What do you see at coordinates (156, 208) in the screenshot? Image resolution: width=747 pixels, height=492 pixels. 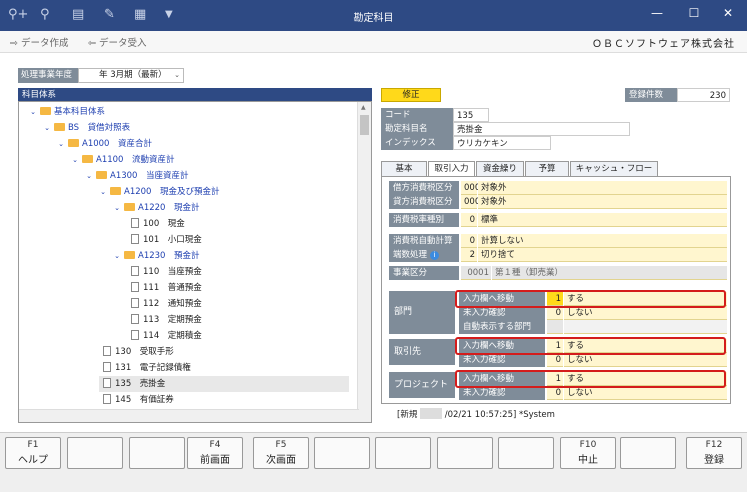 I see `tree-folder: ⌄ A1220 現金計` at bounding box center [156, 208].